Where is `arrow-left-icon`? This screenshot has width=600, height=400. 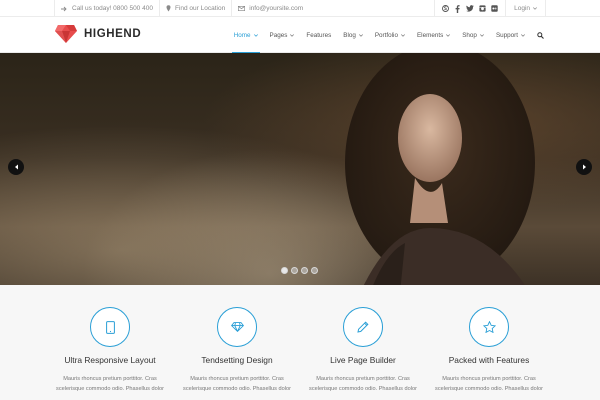 arrow-left-icon is located at coordinates (16, 167).